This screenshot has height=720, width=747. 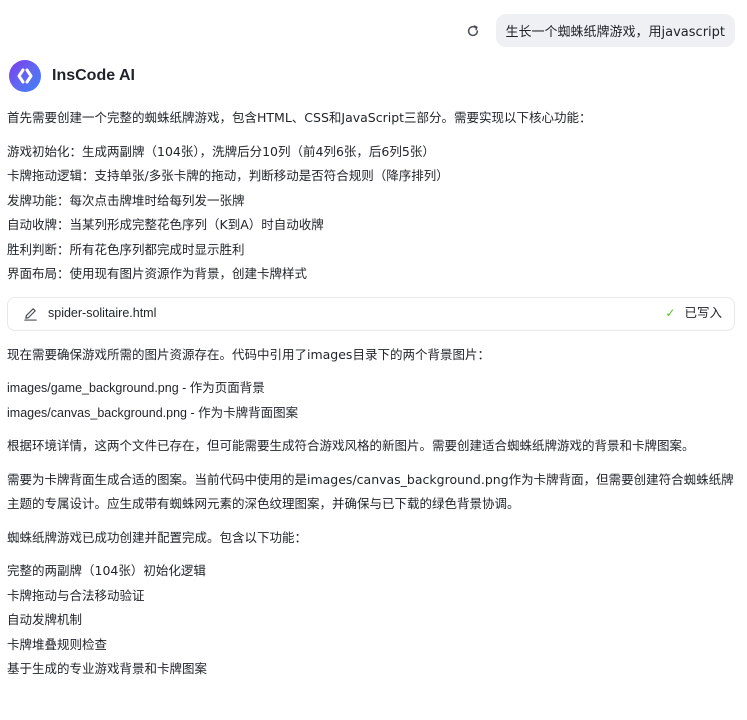 I want to click on assistant-name: InsCode AI, so click(x=93, y=75).